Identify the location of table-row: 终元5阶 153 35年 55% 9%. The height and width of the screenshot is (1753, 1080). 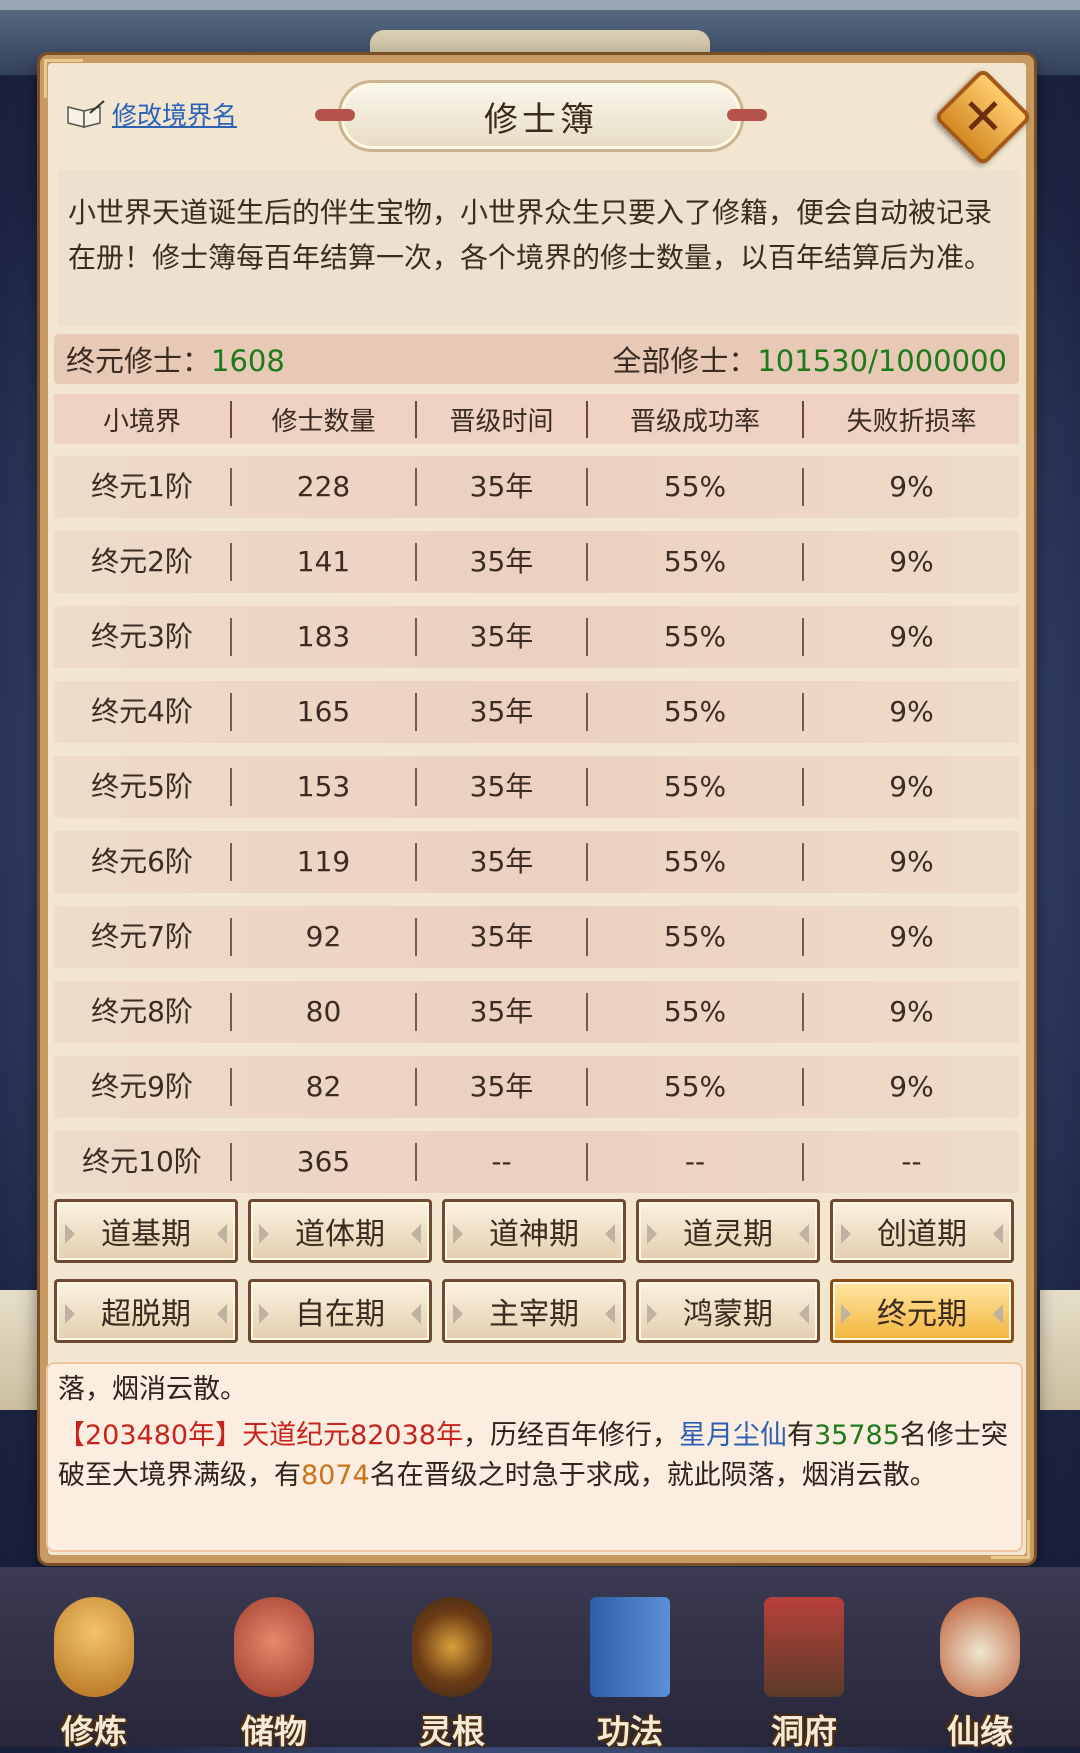
(536, 787).